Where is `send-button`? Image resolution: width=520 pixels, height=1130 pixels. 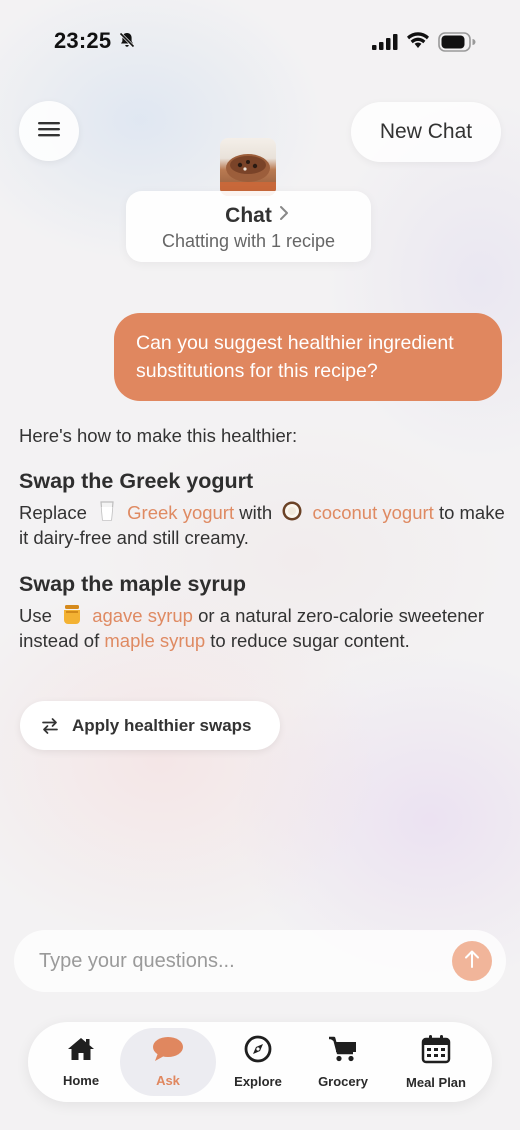 send-button is located at coordinates (472, 961).